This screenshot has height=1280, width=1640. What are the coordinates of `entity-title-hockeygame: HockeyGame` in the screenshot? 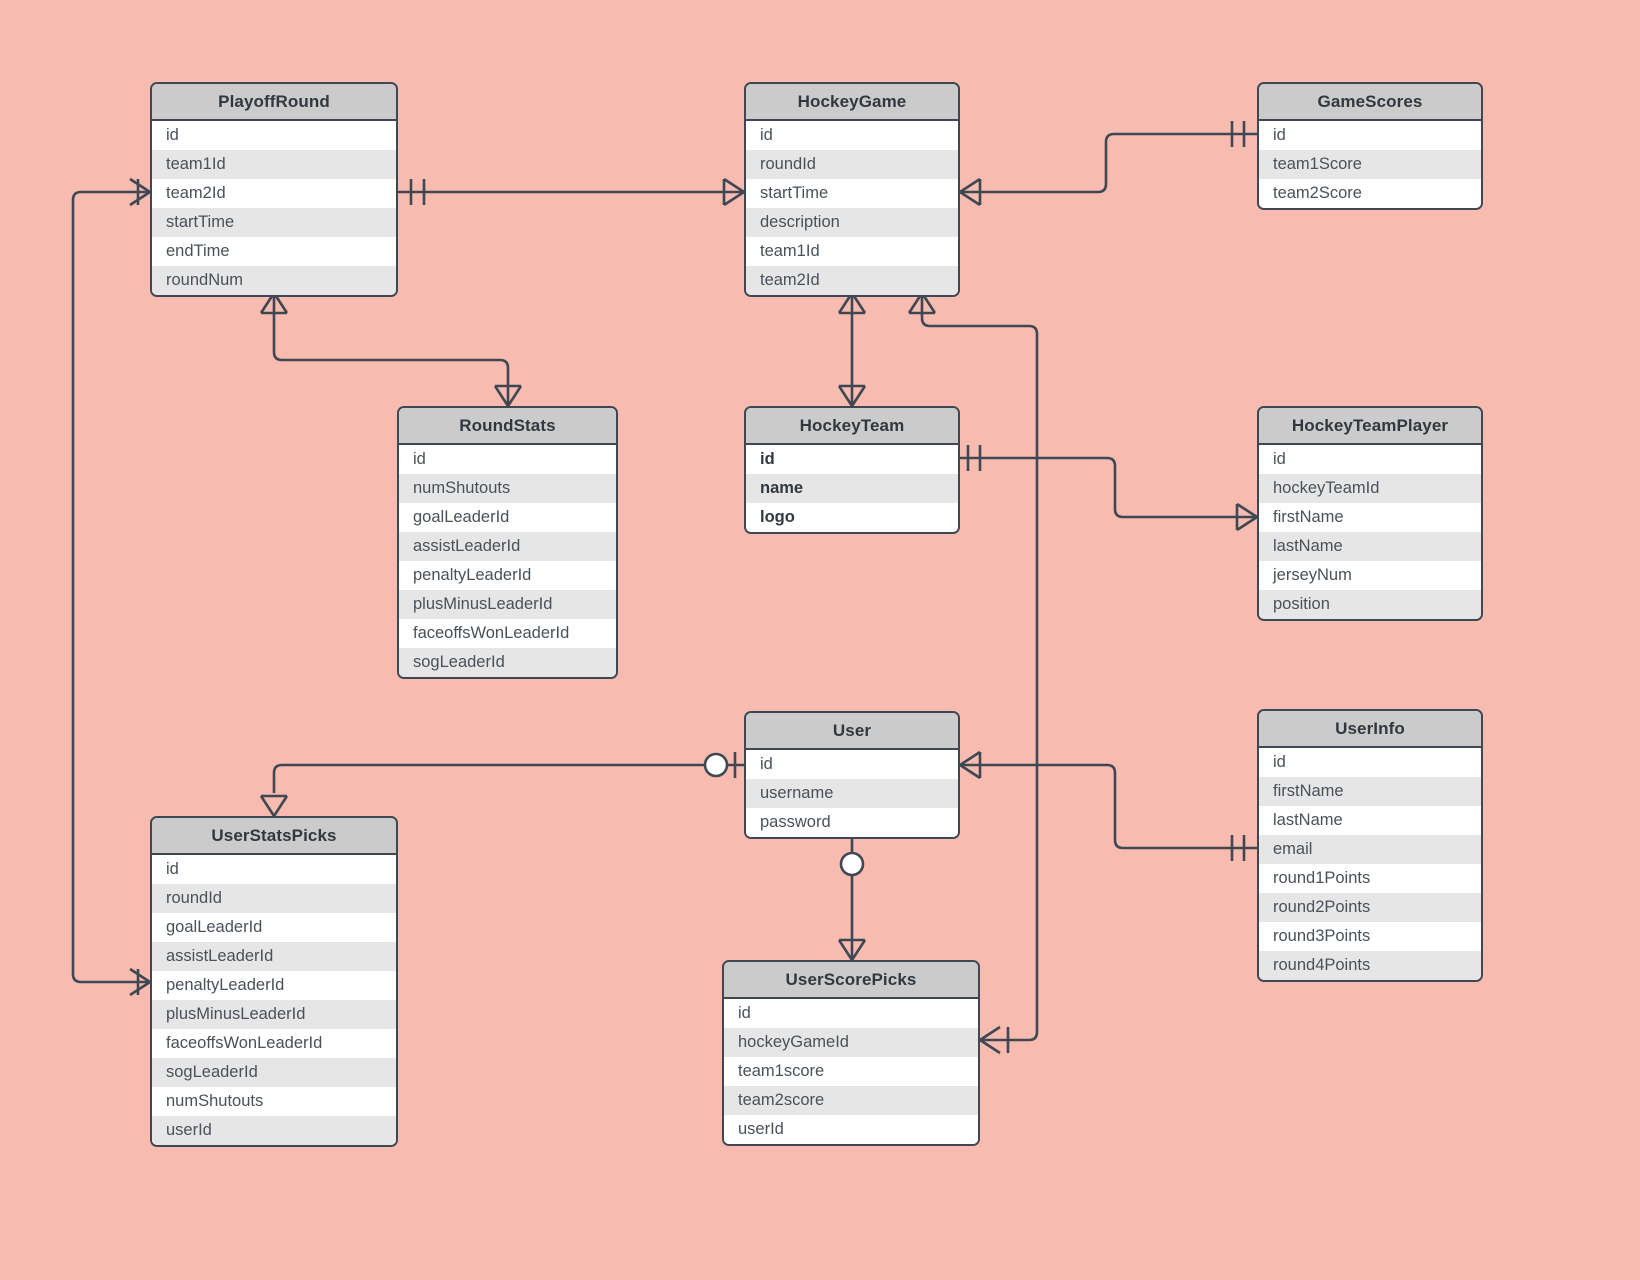 It's located at (852, 102).